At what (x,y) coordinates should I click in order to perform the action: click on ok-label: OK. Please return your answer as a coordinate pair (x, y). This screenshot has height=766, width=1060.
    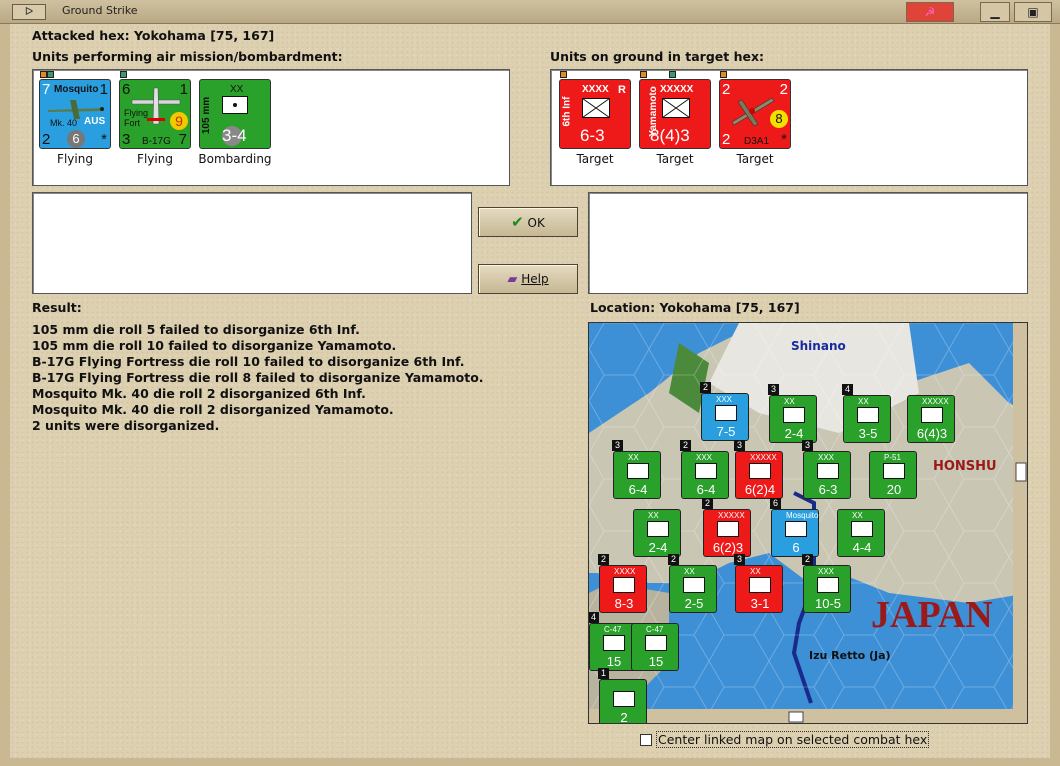
    Looking at the image, I should click on (536, 223).